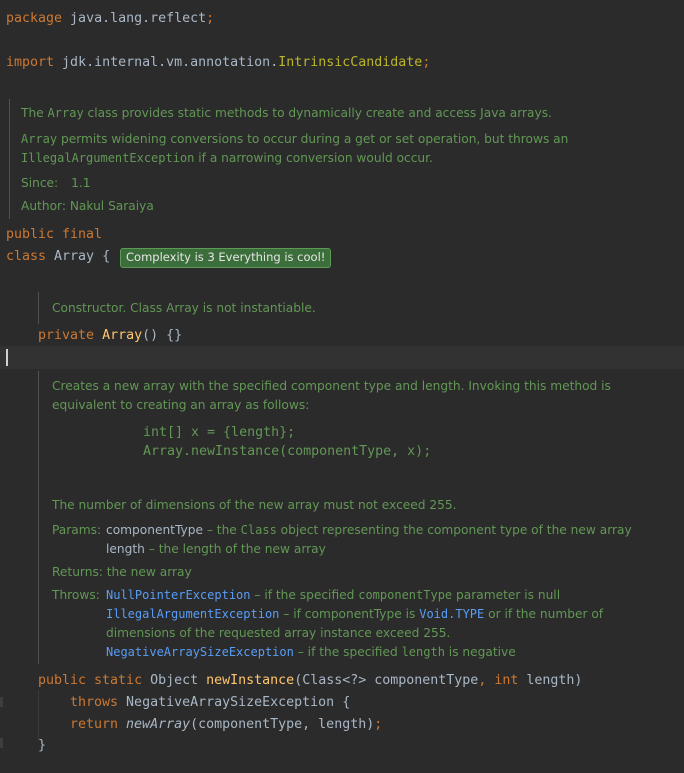 This screenshot has width=684, height=773. Describe the element at coordinates (77, 572) in the screenshot. I see `returns-label: Returns:` at that location.